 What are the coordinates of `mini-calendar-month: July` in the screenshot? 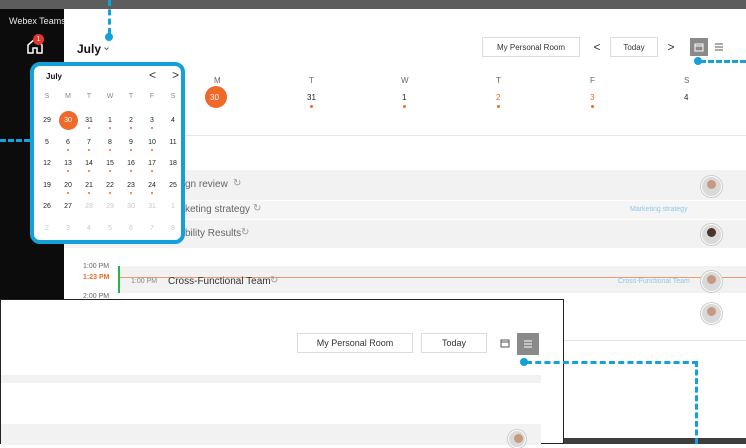 It's located at (54, 76).